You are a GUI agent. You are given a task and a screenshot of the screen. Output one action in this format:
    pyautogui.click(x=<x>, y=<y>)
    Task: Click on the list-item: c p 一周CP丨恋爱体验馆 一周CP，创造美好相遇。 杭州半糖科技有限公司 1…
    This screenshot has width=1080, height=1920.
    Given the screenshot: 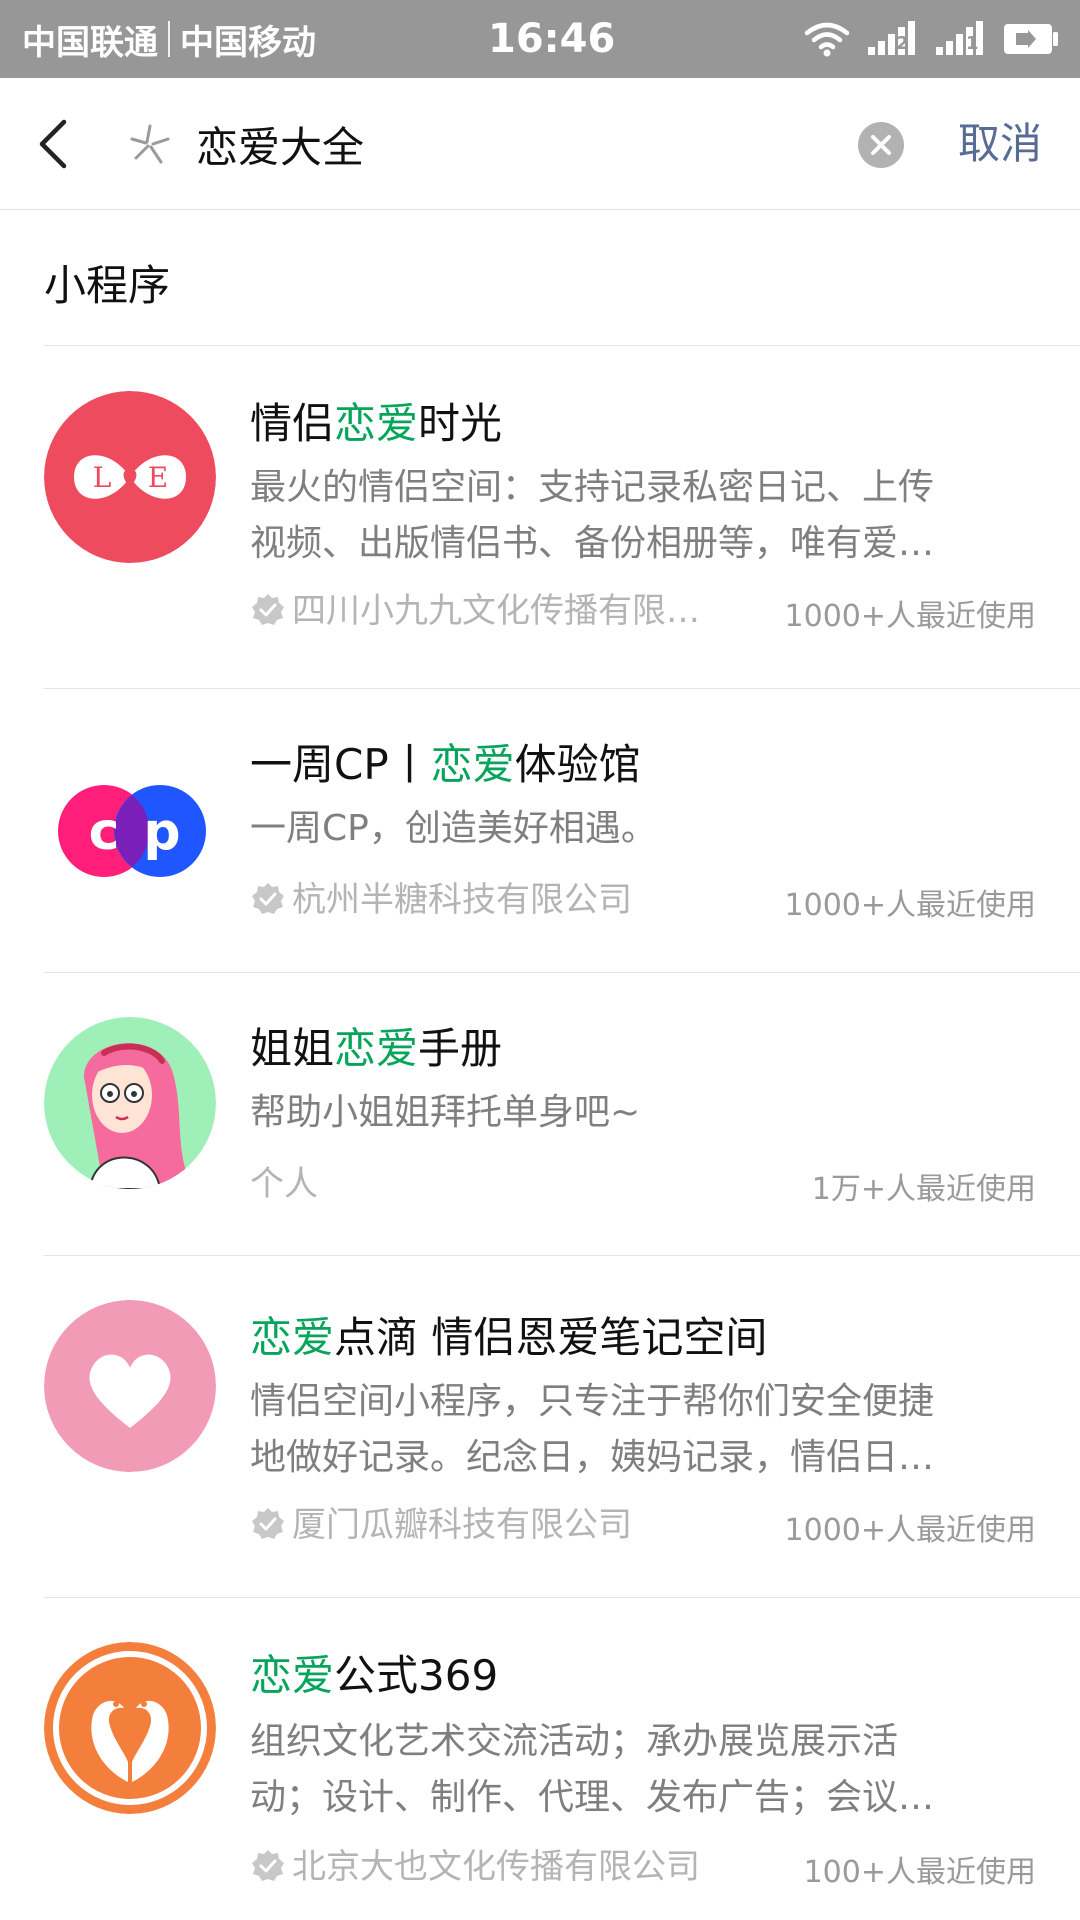 What is the action you would take?
    pyautogui.click(x=540, y=831)
    